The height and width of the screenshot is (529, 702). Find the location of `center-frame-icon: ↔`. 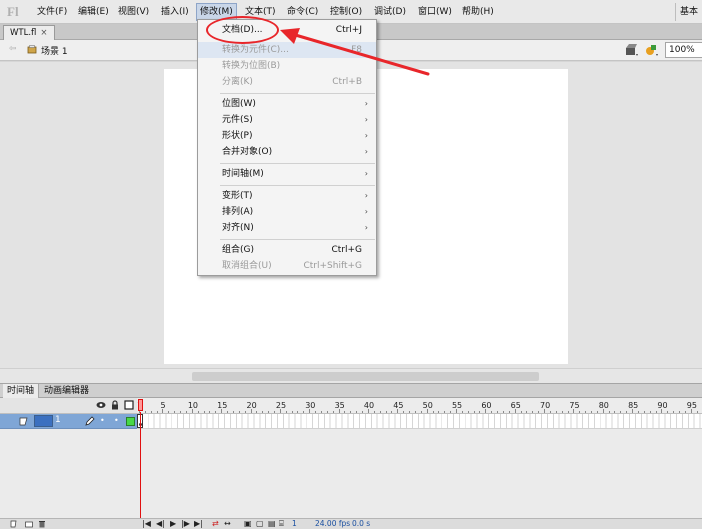

center-frame-icon: ↔ is located at coordinates (227, 524).